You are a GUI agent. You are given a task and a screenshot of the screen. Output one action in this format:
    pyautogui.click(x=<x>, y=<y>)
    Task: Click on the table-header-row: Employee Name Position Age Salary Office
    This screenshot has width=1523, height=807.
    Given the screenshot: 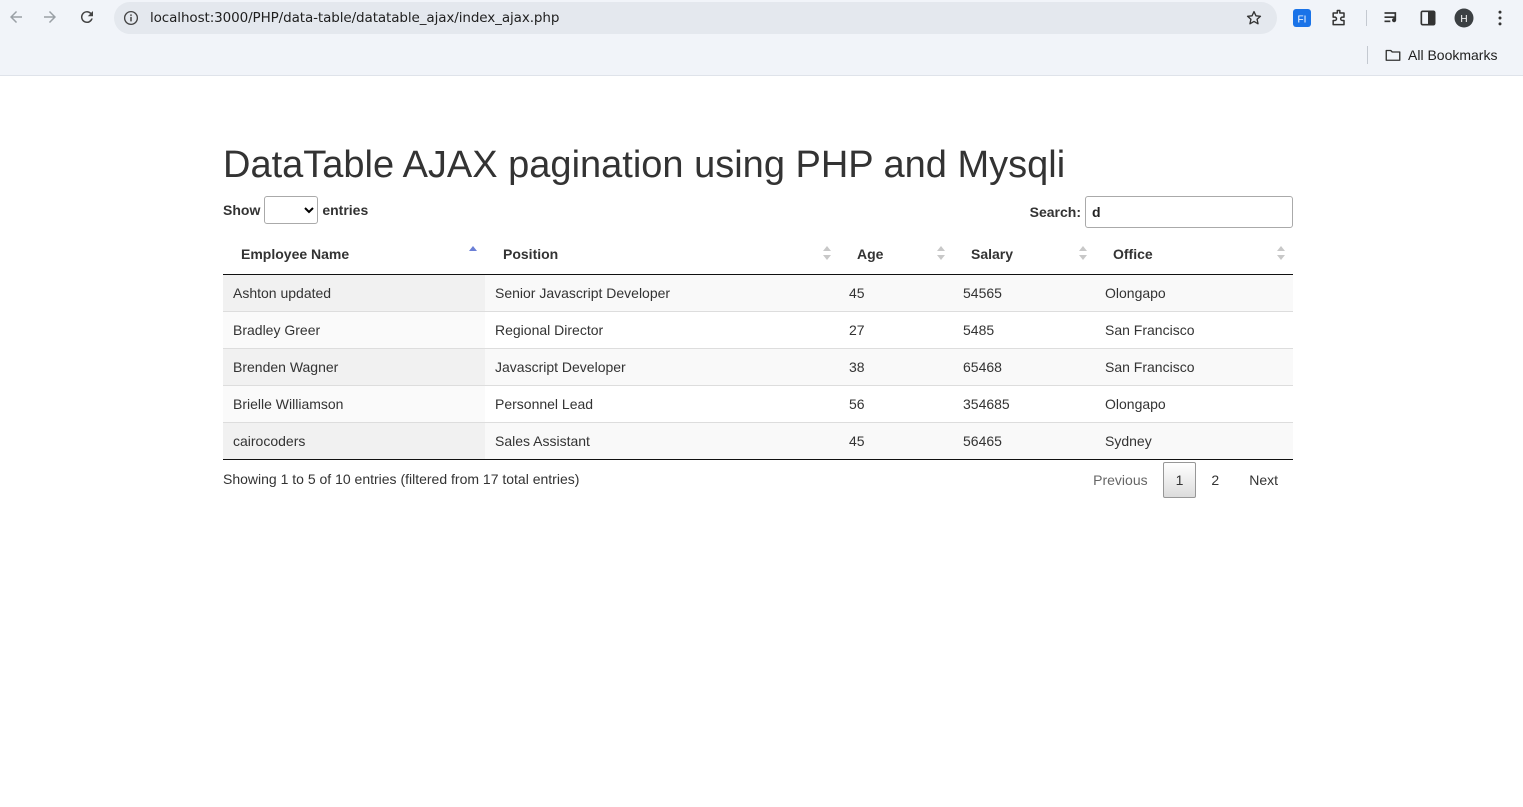 What is the action you would take?
    pyautogui.click(x=758, y=254)
    